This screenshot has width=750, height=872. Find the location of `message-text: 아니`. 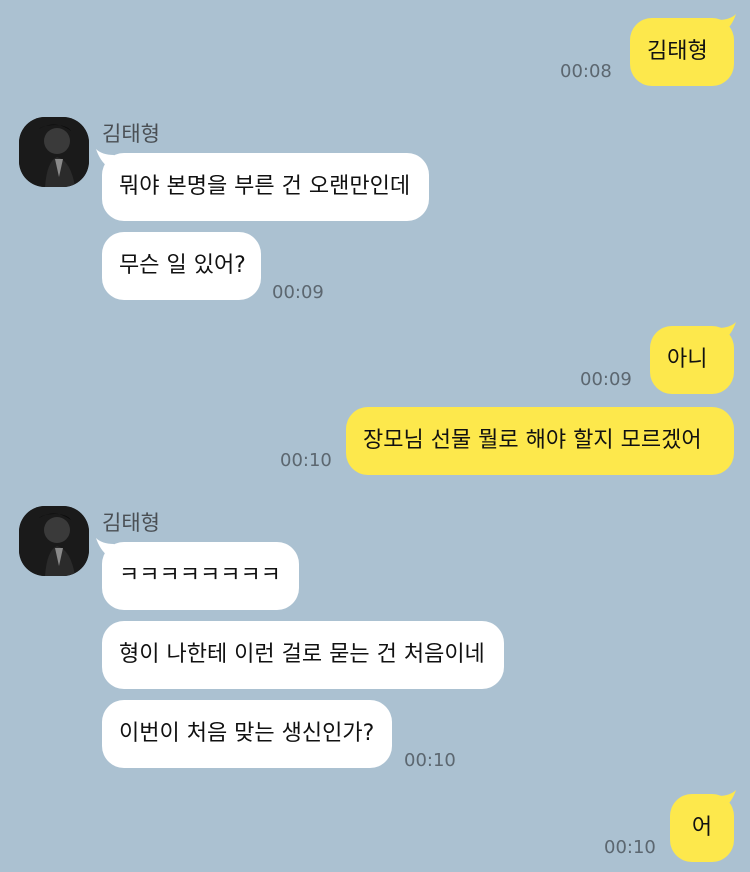

message-text: 아니 is located at coordinates (687, 359).